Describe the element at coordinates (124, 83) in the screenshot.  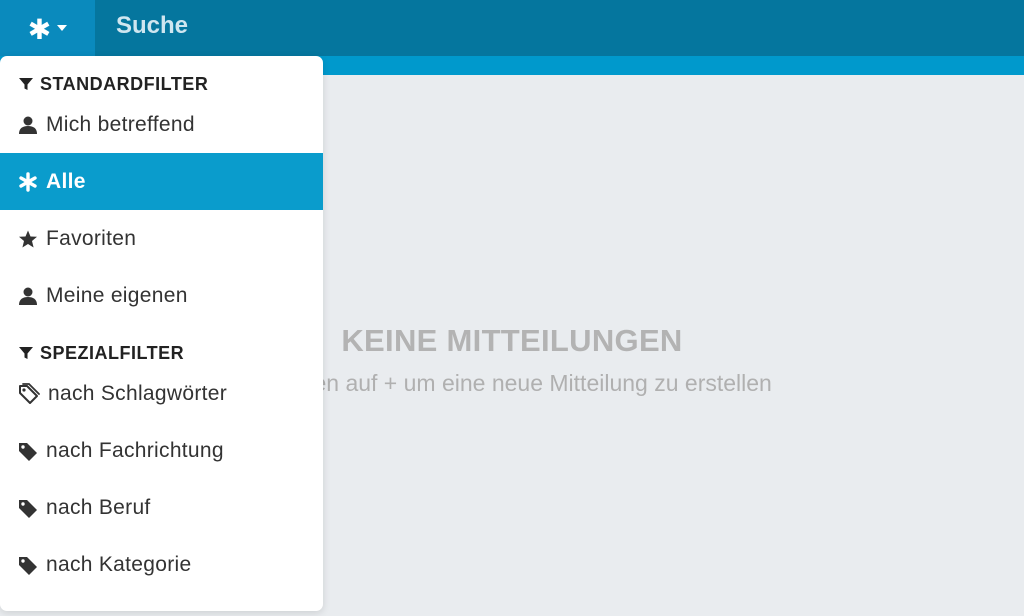
I see `standard-filter-header-label: STANDARDFILTER` at that location.